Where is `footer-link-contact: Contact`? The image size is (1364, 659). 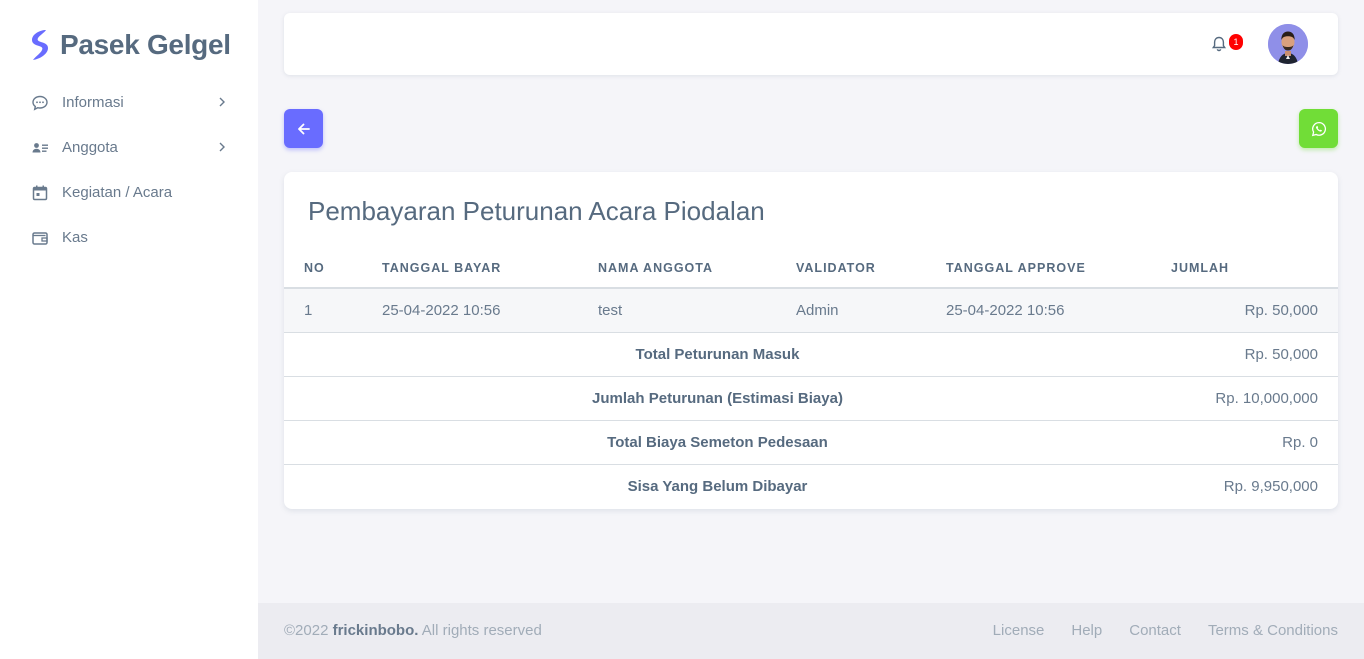
footer-link-contact: Contact is located at coordinates (1155, 630).